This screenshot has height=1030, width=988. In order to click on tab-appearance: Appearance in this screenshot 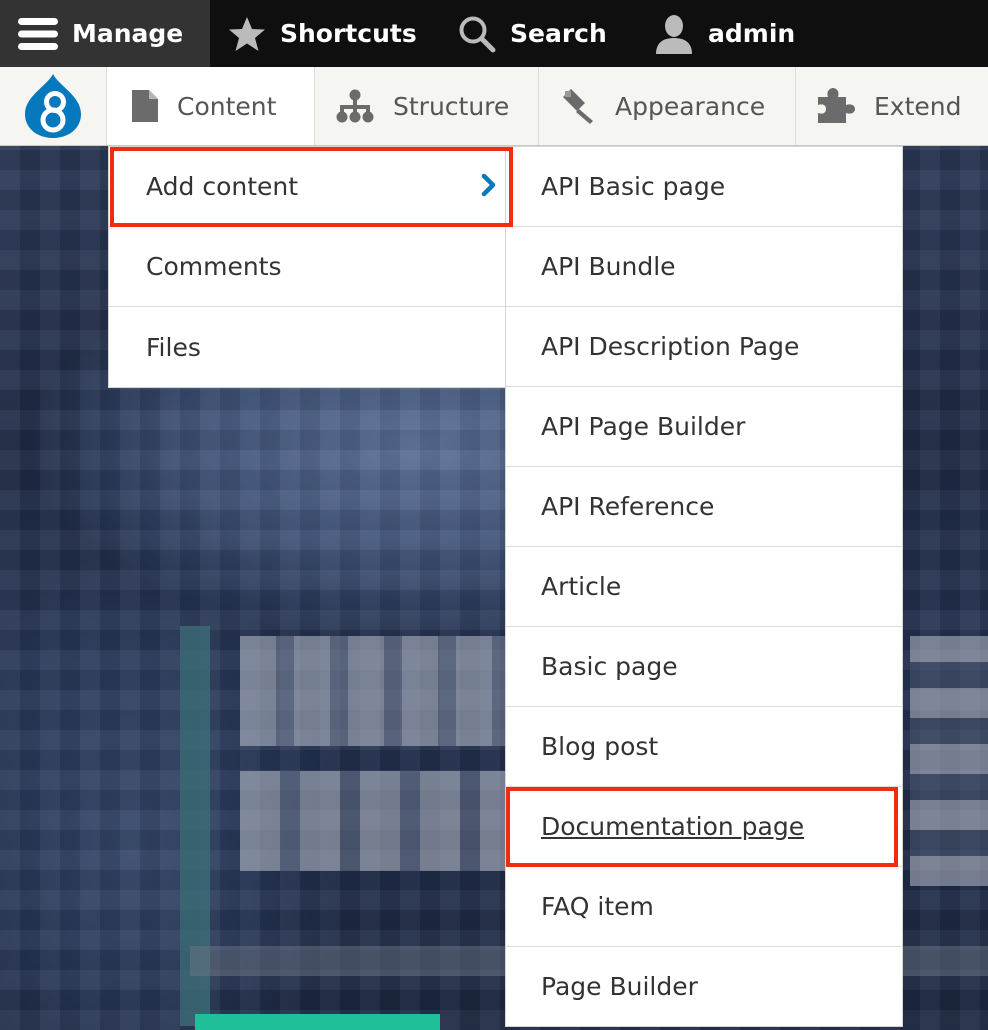, I will do `click(667, 106)`.